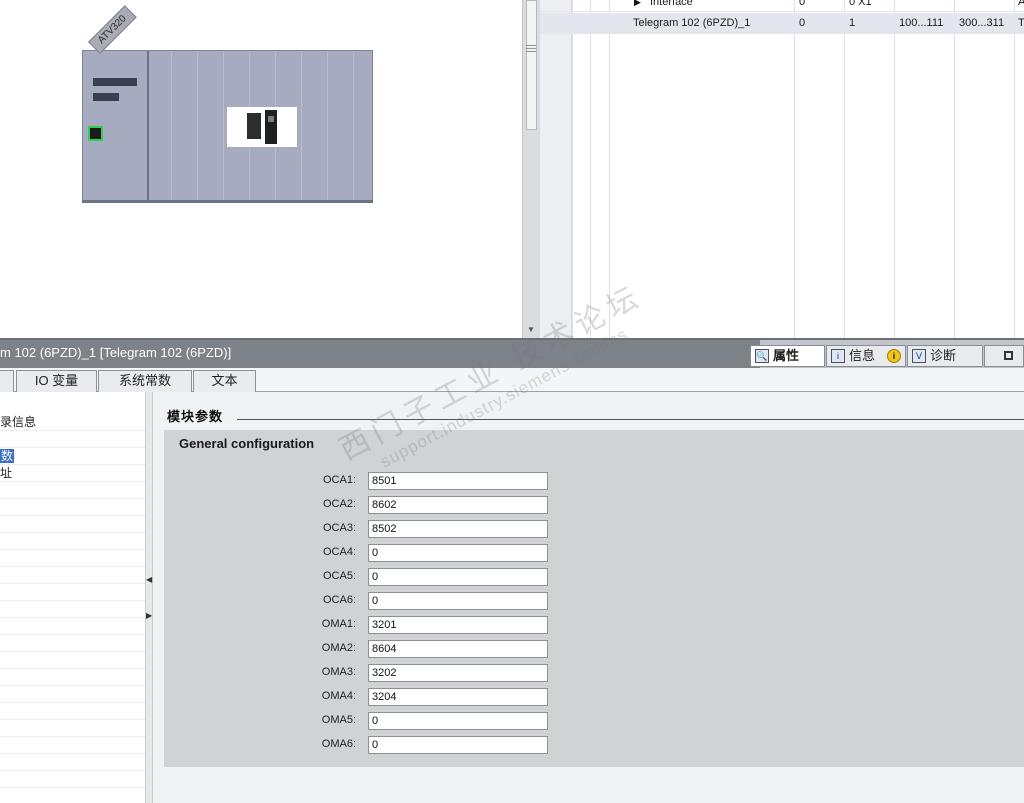  Describe the element at coordinates (921, 23) in the screenshot. I see `table-cell-i-address: 100...111` at that location.